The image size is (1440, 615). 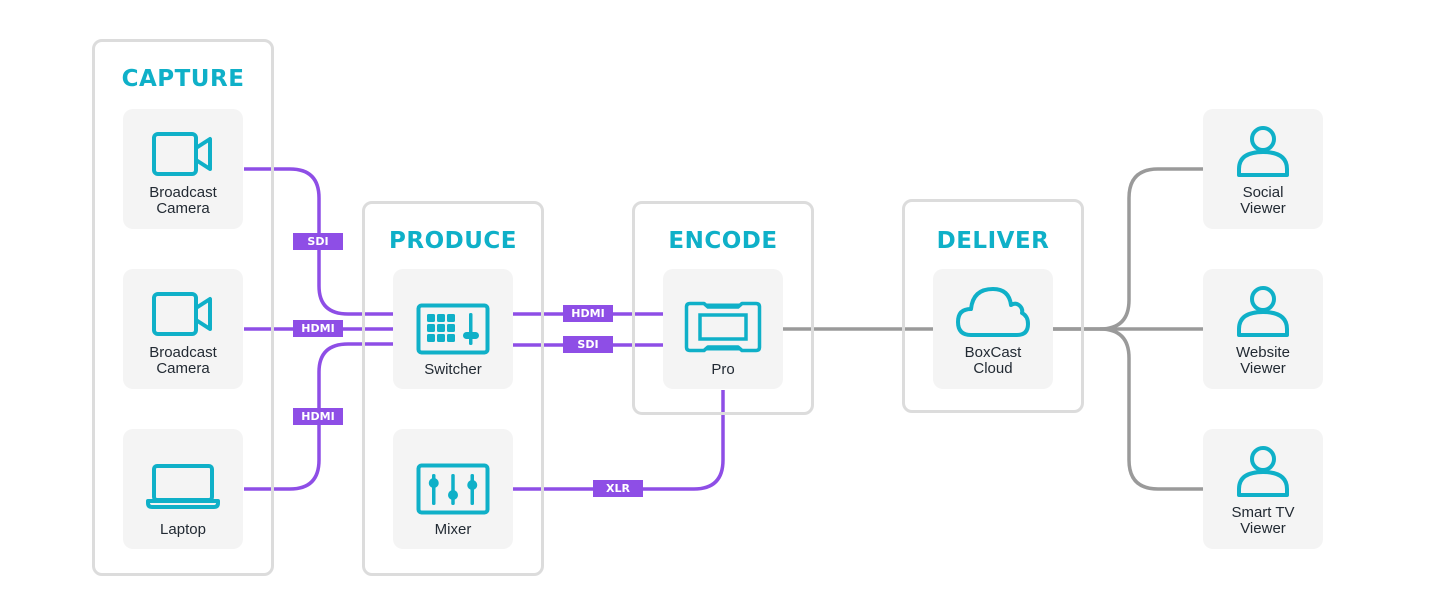 I want to click on node-broadcast-camera-2: Broadcast Camera, so click(x=183, y=329).